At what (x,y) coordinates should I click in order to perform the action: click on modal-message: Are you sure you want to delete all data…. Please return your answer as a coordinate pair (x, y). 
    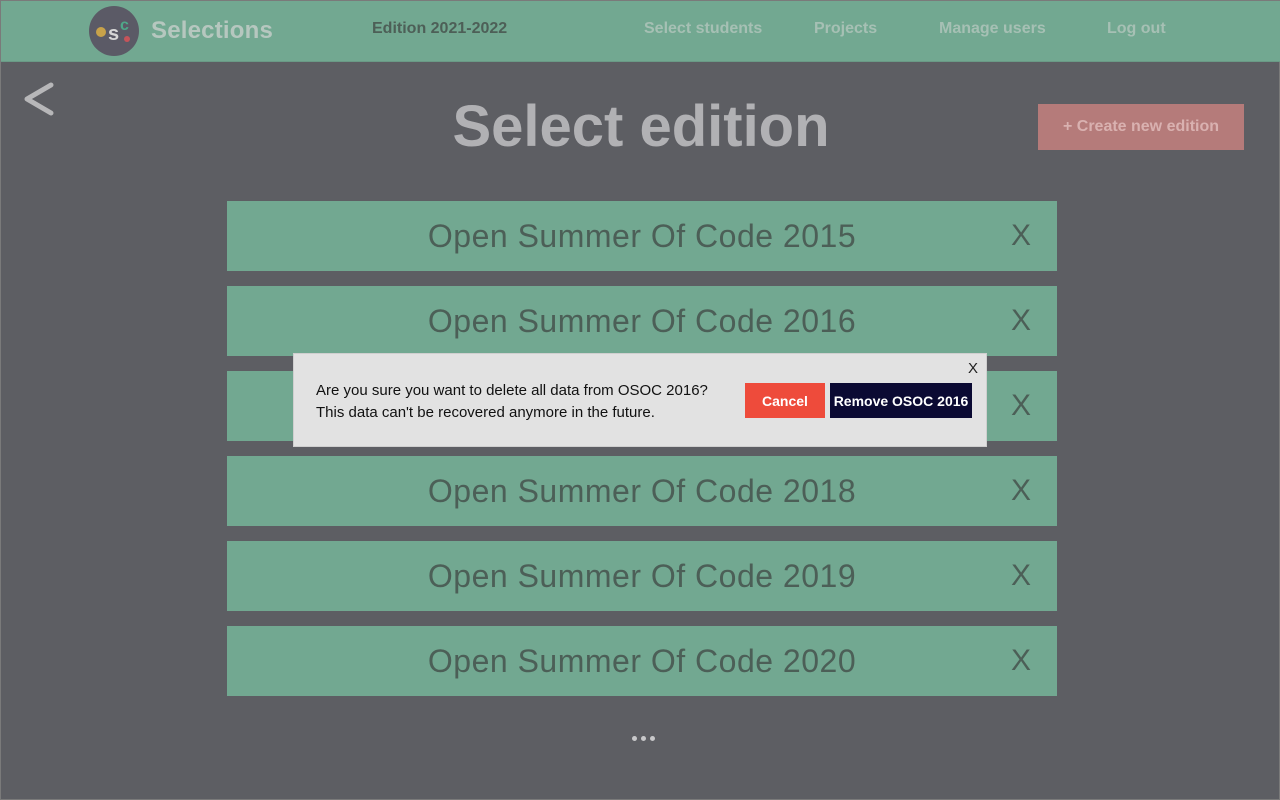
    Looking at the image, I should click on (512, 402).